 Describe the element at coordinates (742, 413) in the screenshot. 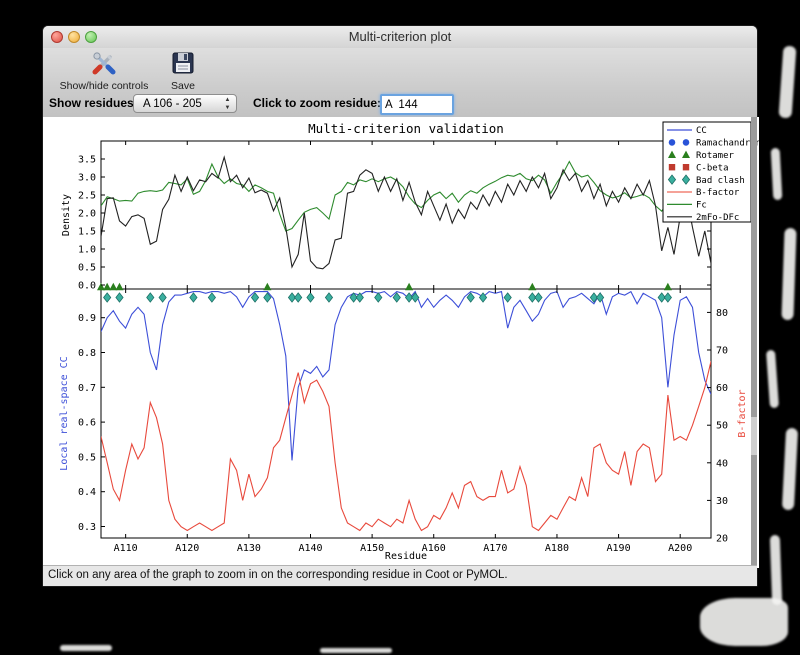

I see `bfactor-axis-label: B-factor` at that location.